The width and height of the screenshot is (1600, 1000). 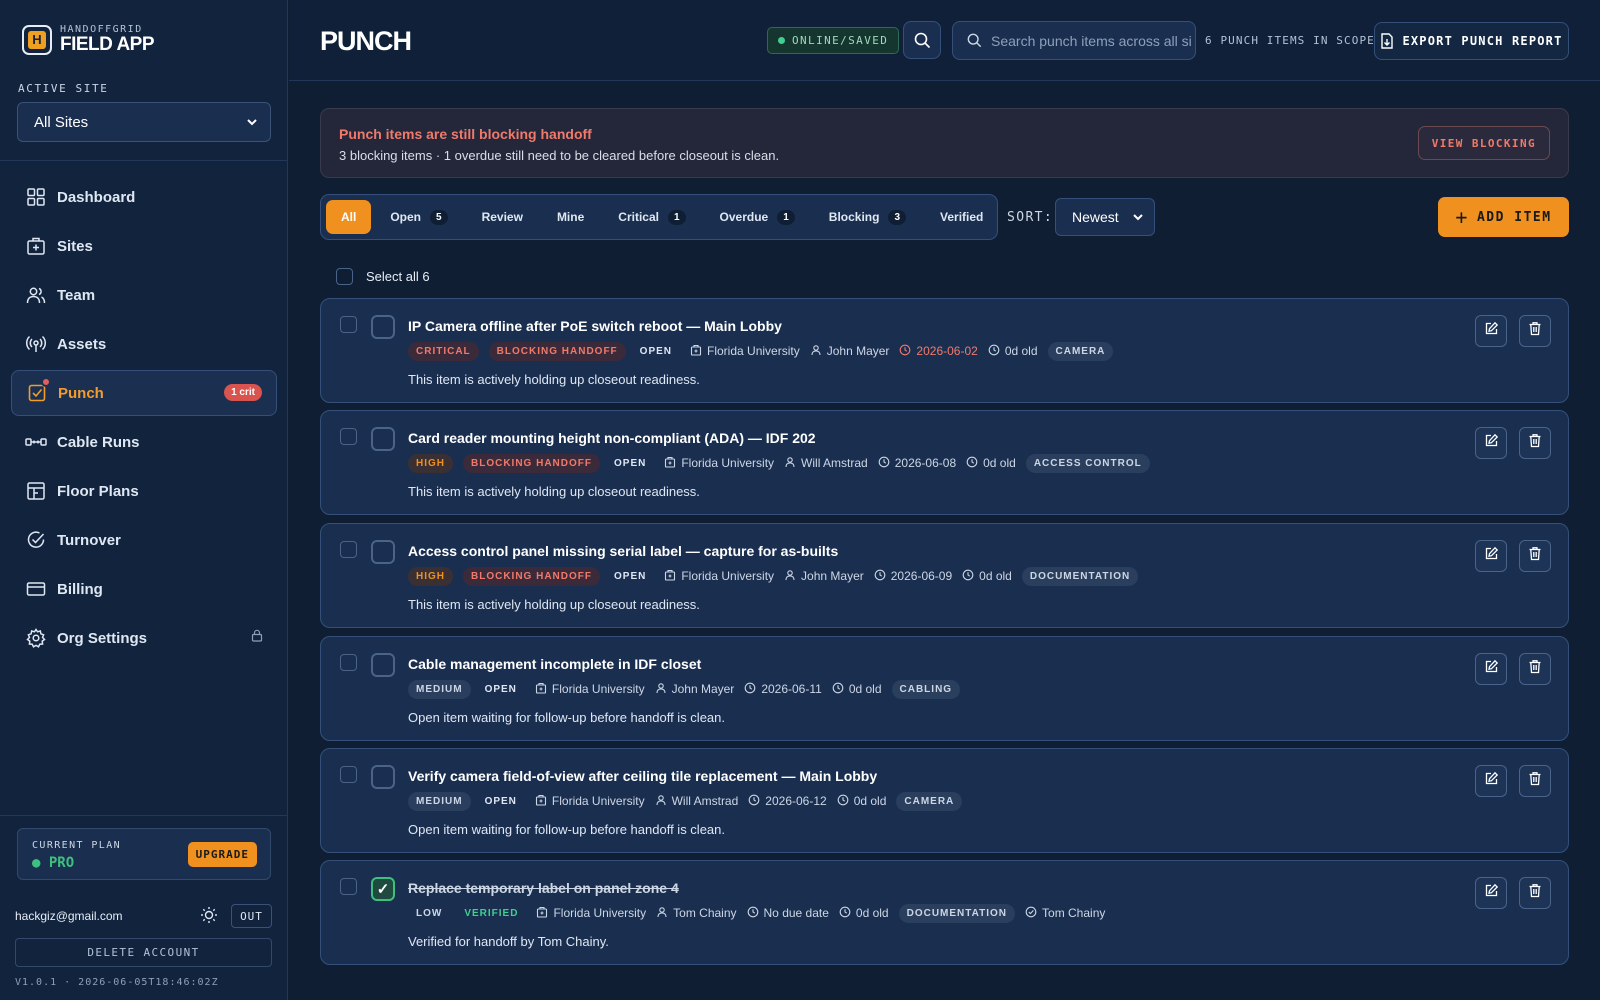 I want to click on select-all-checkbox, so click(x=344, y=276).